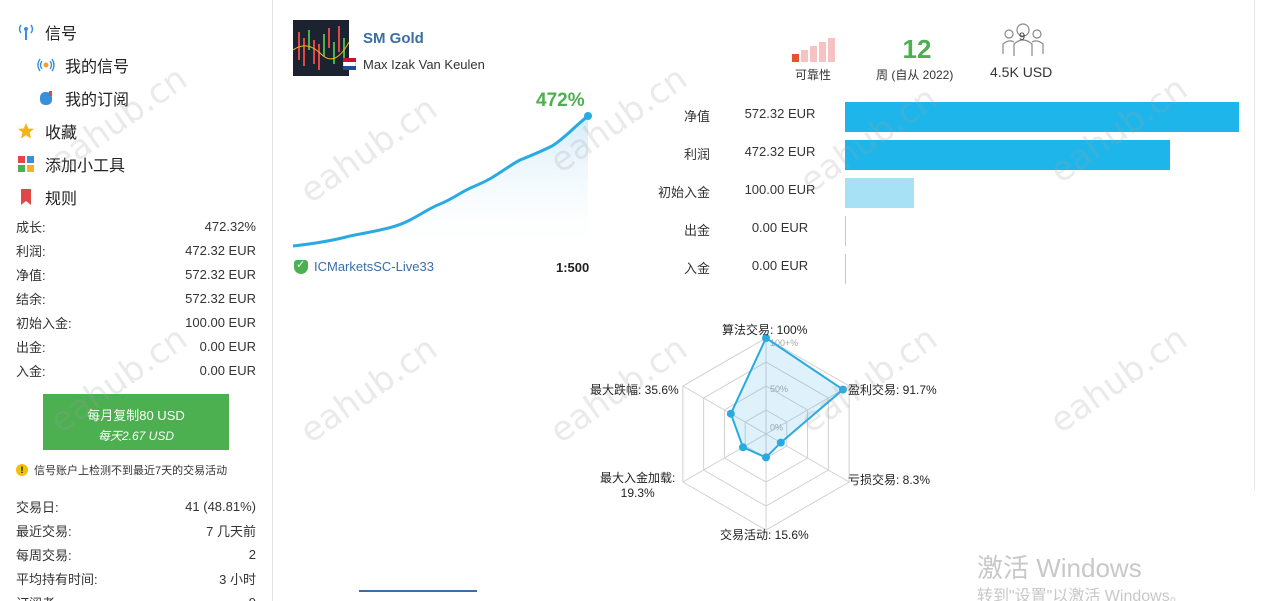 The image size is (1263, 601). I want to click on nav-rules: 规则, so click(47, 197).